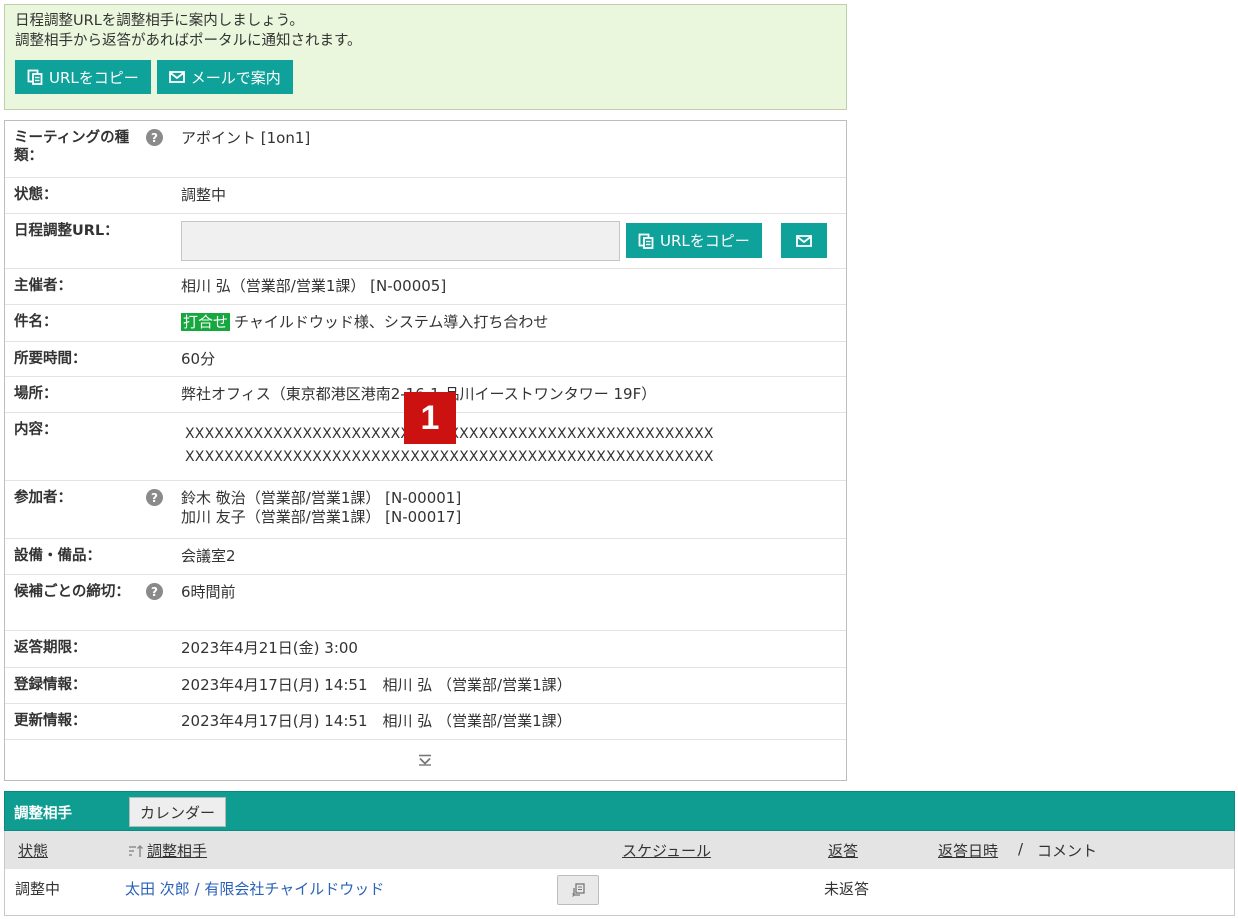  I want to click on notice-line-1: 日程調整URLを調整相手に案内しましょう。, so click(159, 21).